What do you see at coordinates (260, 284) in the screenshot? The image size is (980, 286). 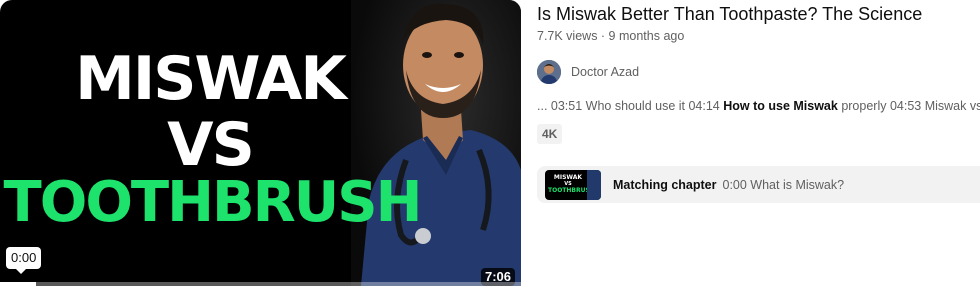 I see `progress-bar` at bounding box center [260, 284].